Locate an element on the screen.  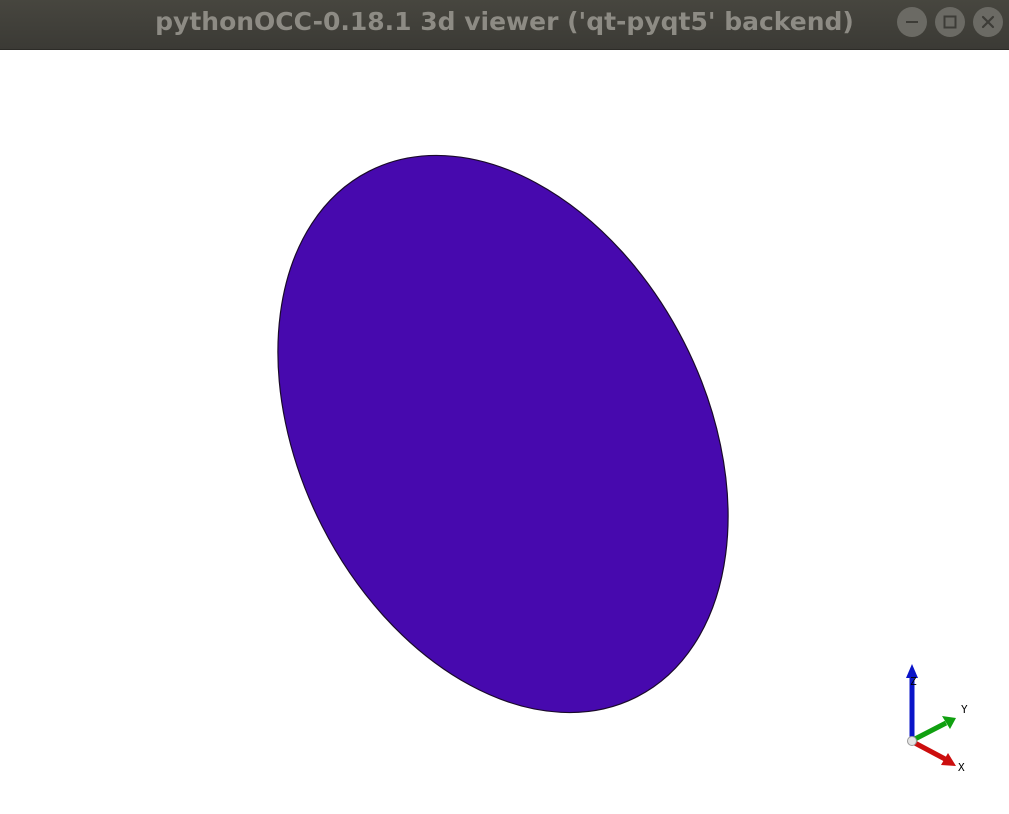
close-icon is located at coordinates (988, 22).